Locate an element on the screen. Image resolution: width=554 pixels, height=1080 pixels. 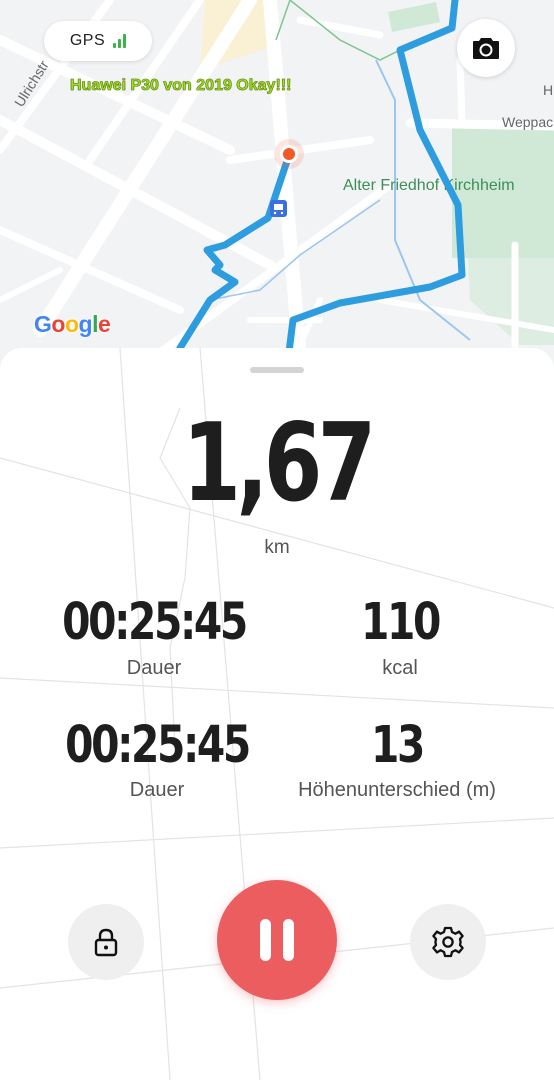
lock-icon is located at coordinates (106, 942).